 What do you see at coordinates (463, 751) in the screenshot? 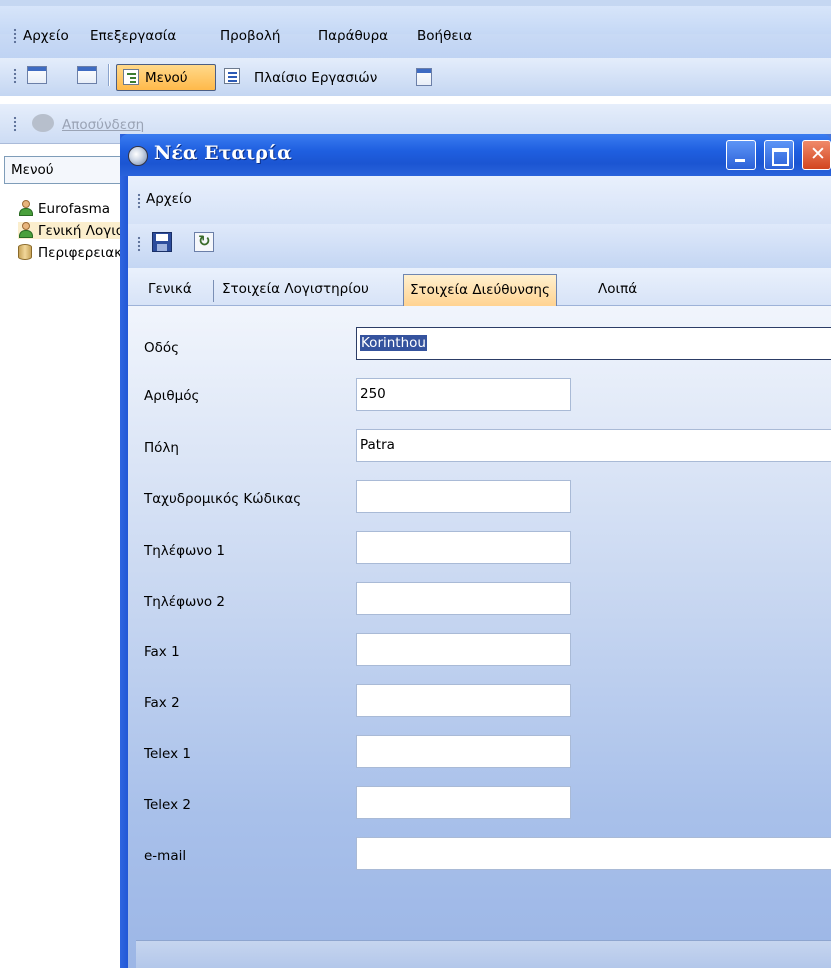
I see `telex-1-field` at bounding box center [463, 751].